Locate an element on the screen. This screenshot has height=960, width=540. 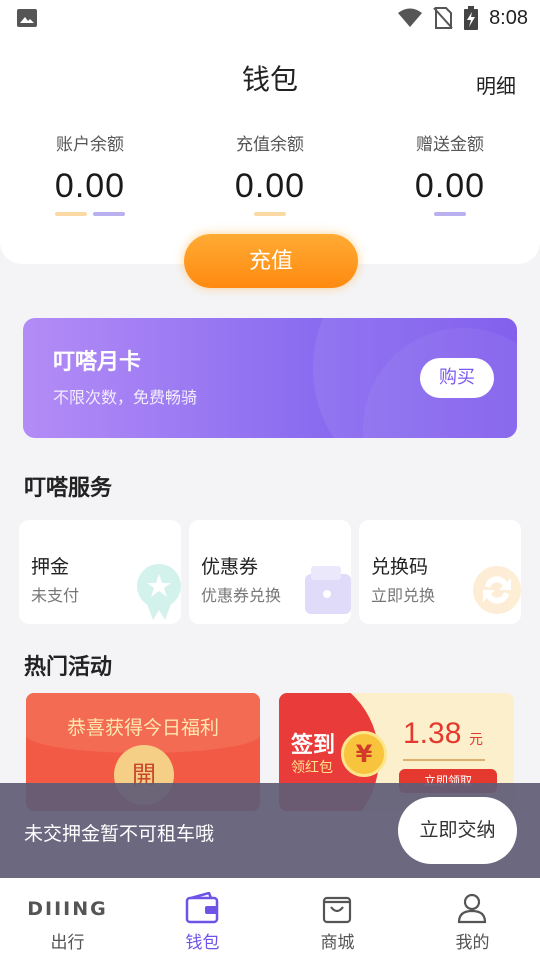
nav-label: 出行 is located at coordinates (67, 943).